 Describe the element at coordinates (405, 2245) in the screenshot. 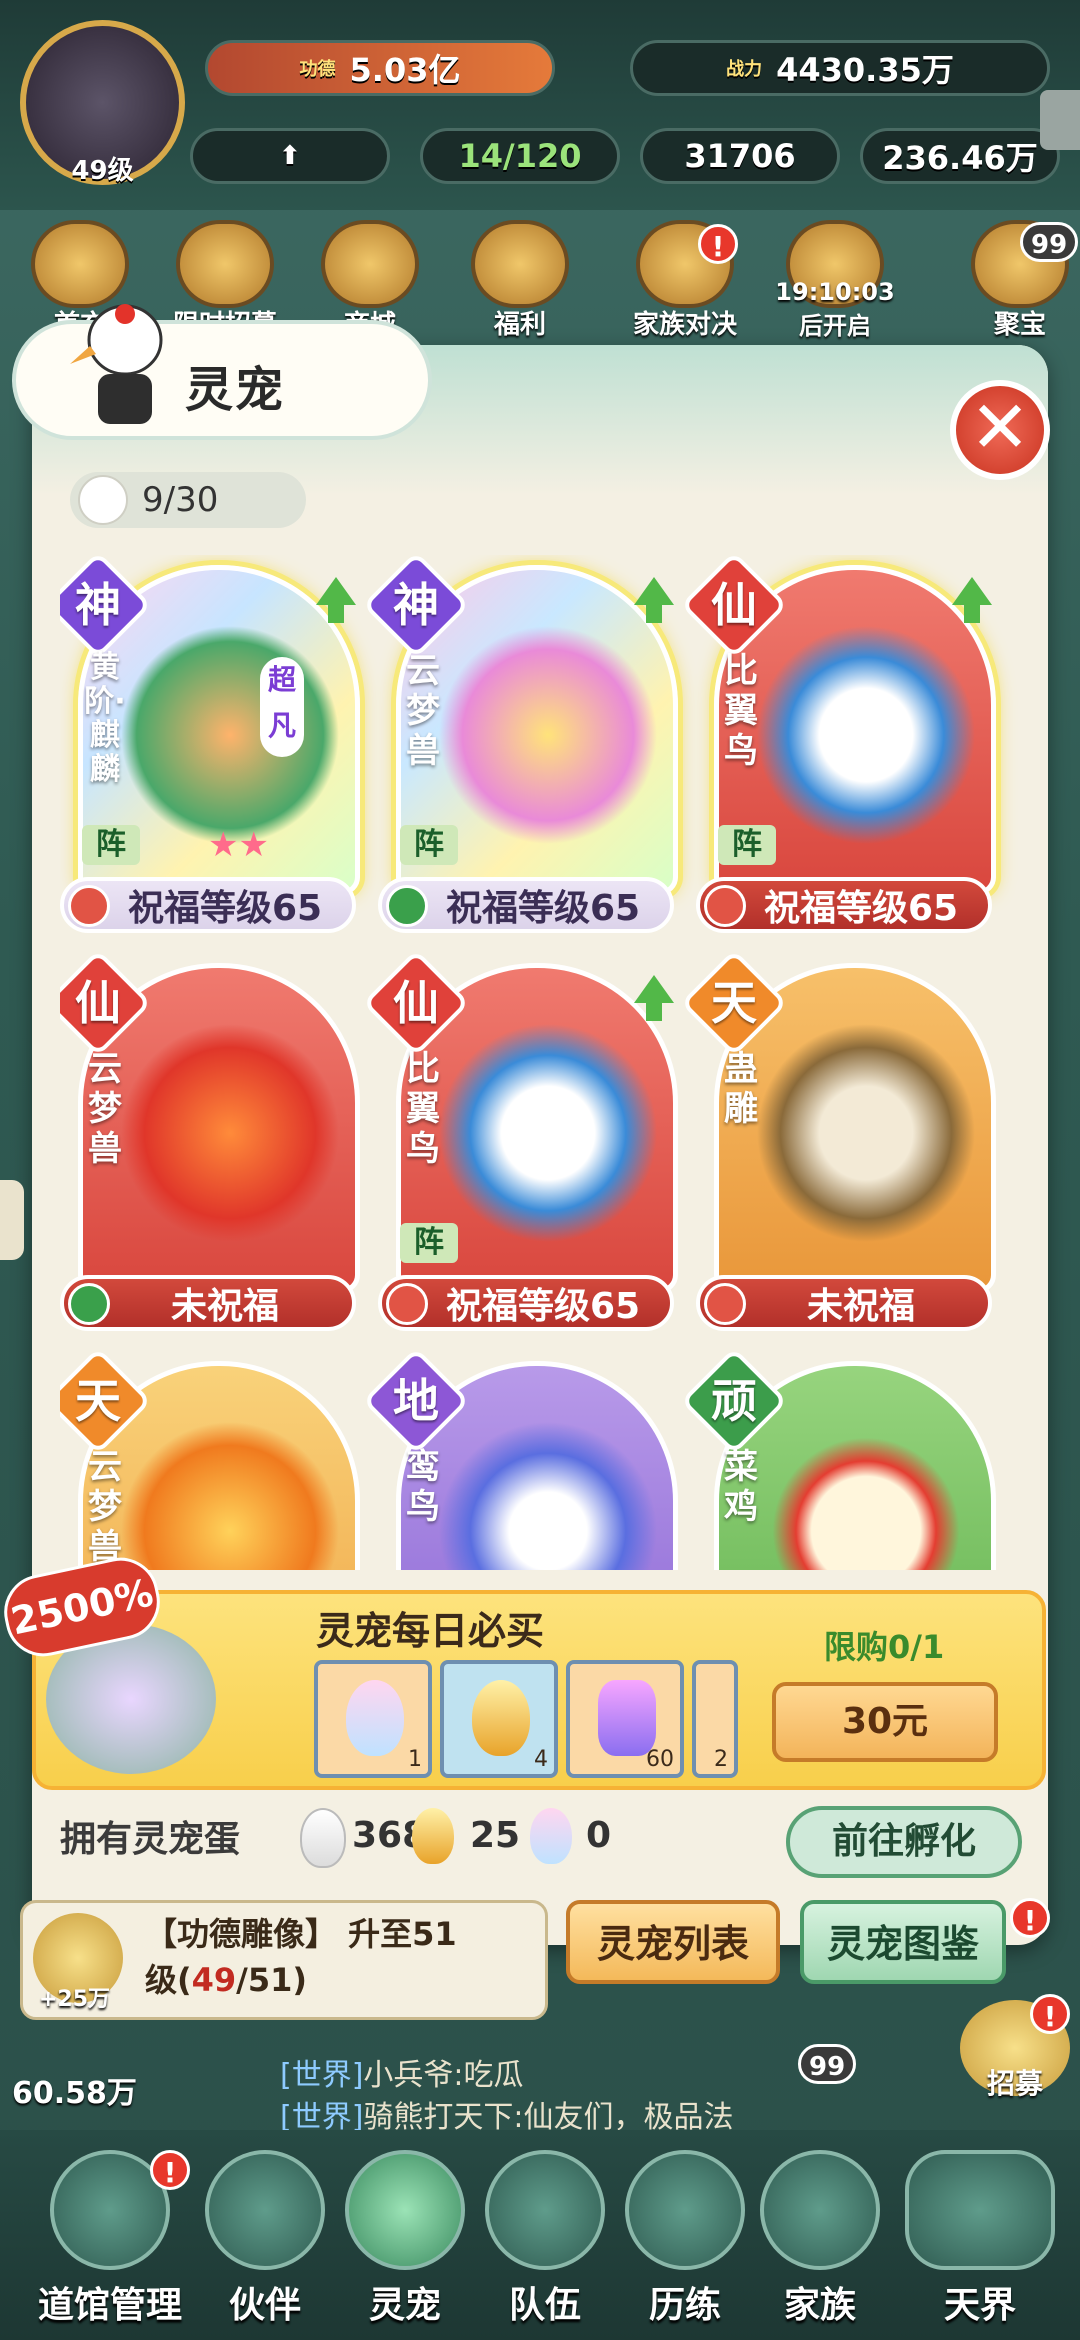

I see `nav-pet: 灵宠` at that location.